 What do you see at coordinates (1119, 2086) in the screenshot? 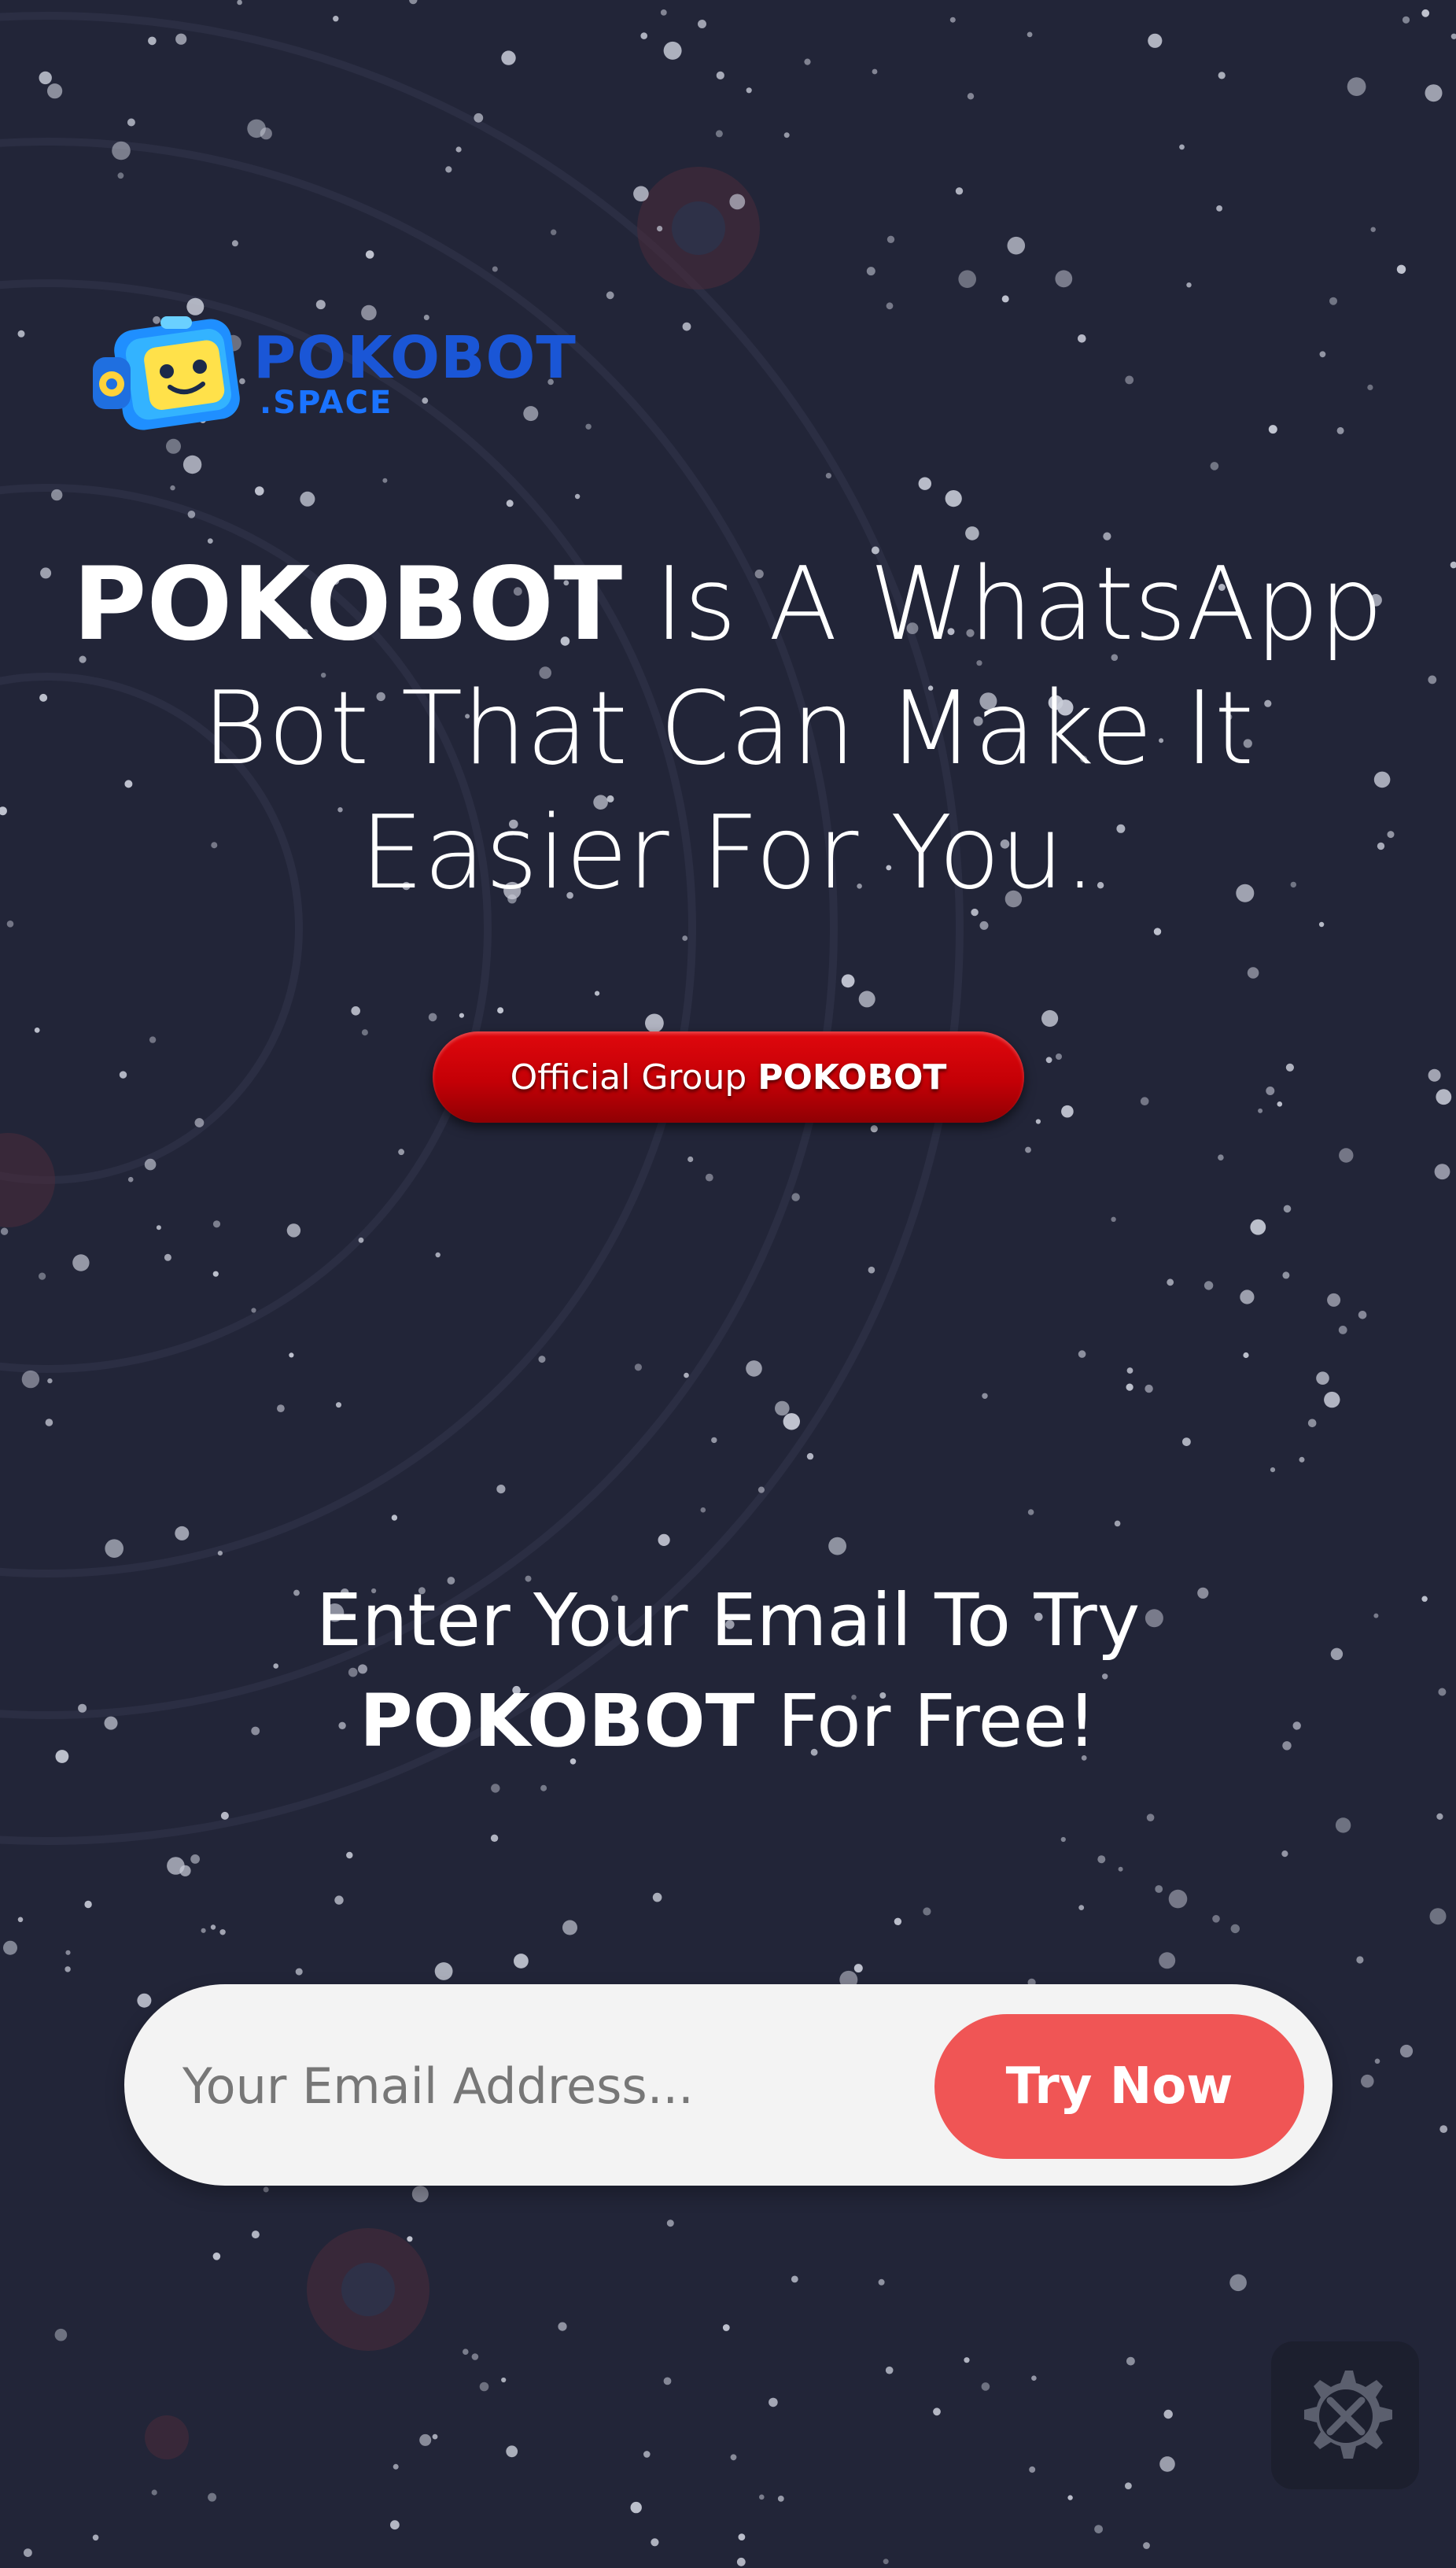
I see `try-now-button: Try Now` at bounding box center [1119, 2086].